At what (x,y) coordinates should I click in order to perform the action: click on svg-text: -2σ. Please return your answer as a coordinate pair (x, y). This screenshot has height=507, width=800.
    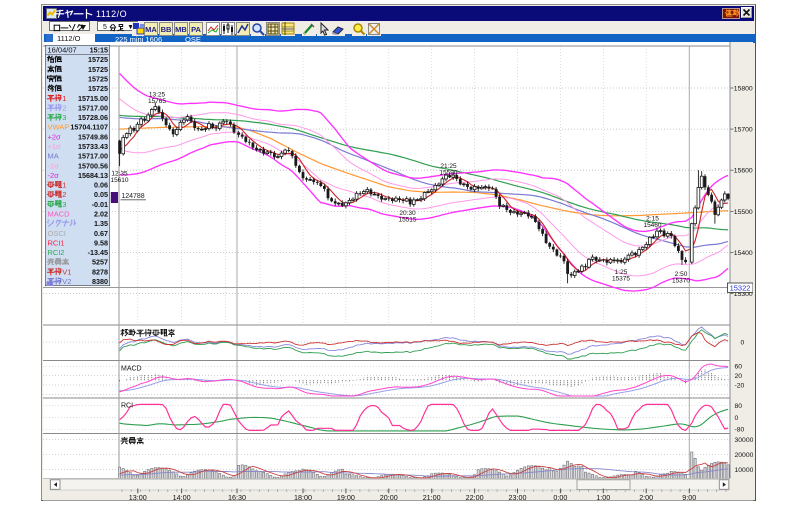
    Looking at the image, I should click on (54, 175).